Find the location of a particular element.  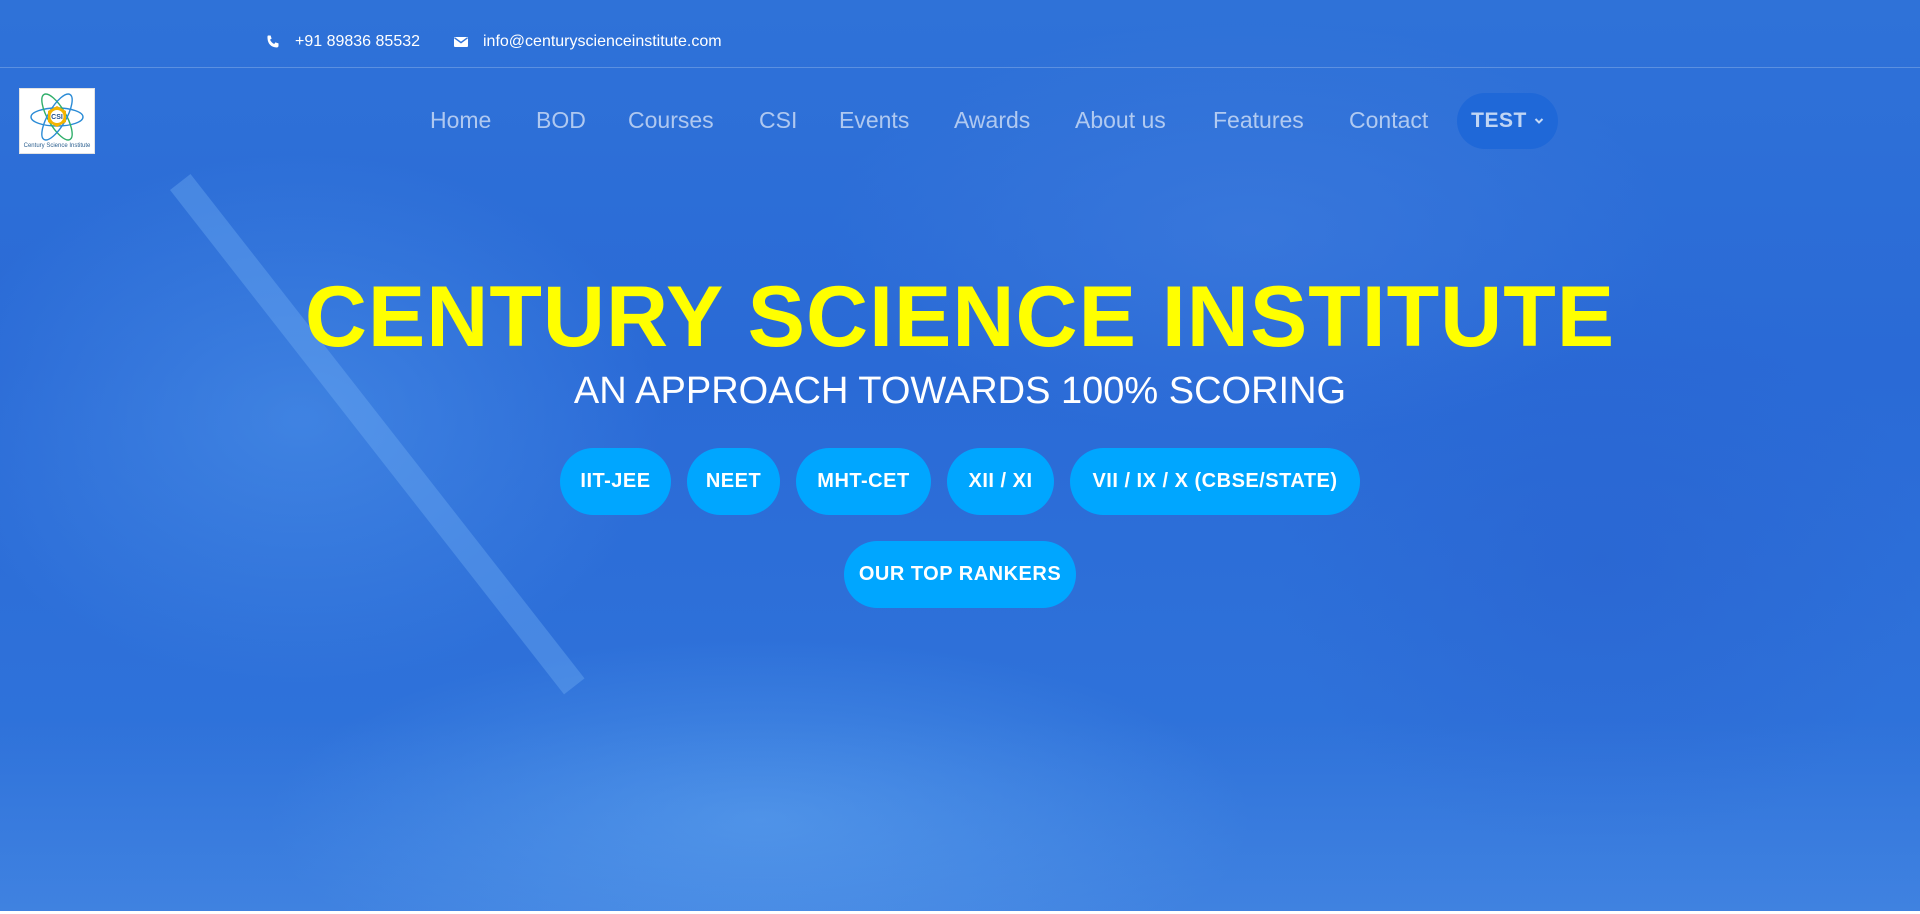

course-button-vii-ix-x: VII / IX / X (CBSE/STATE) is located at coordinates (1215, 481).